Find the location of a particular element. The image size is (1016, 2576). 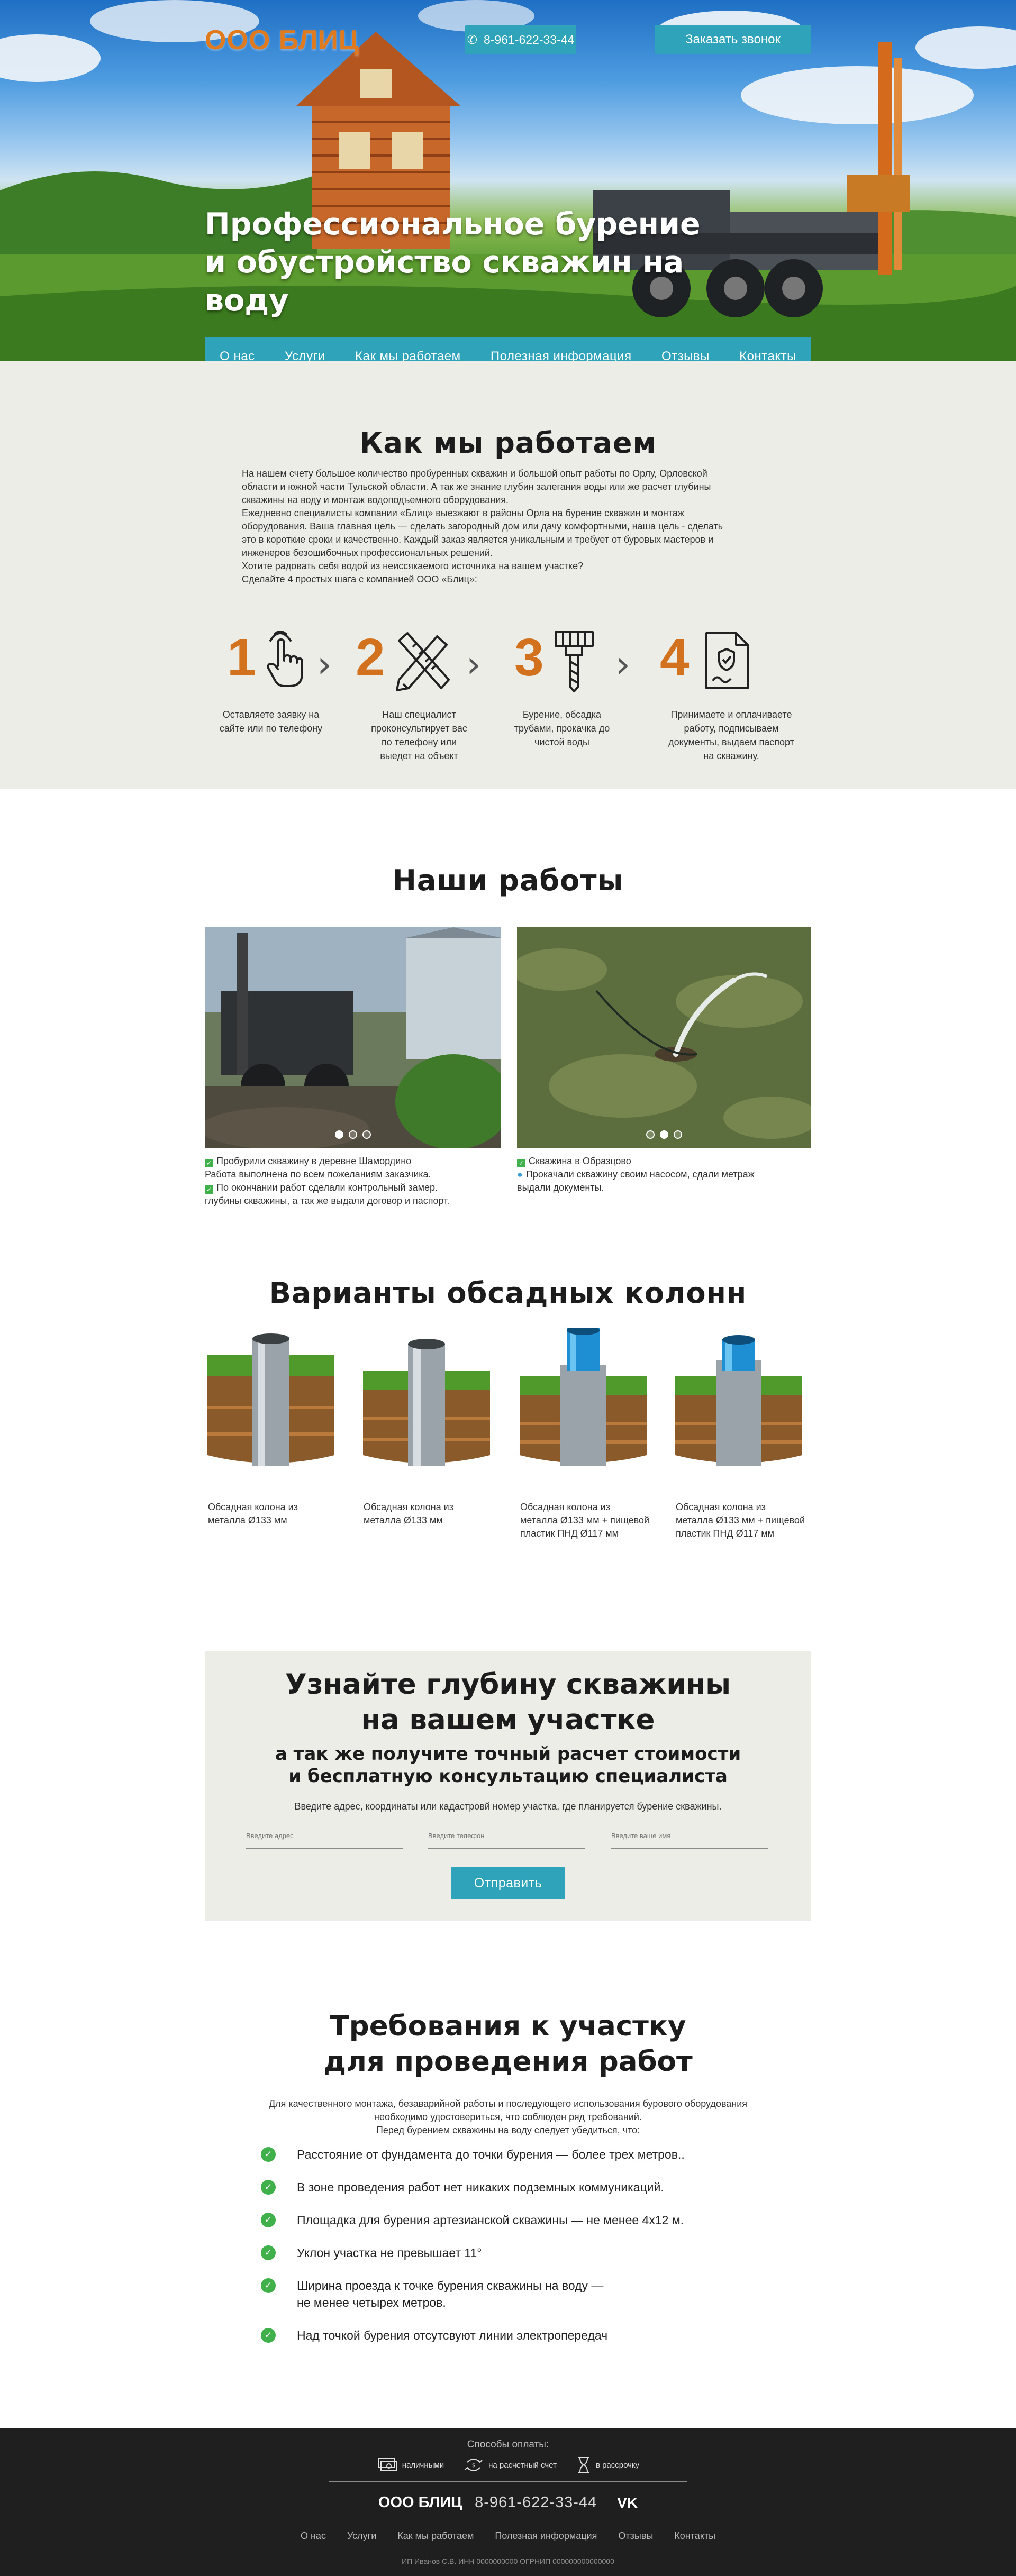

work-photo is located at coordinates (664, 1037).